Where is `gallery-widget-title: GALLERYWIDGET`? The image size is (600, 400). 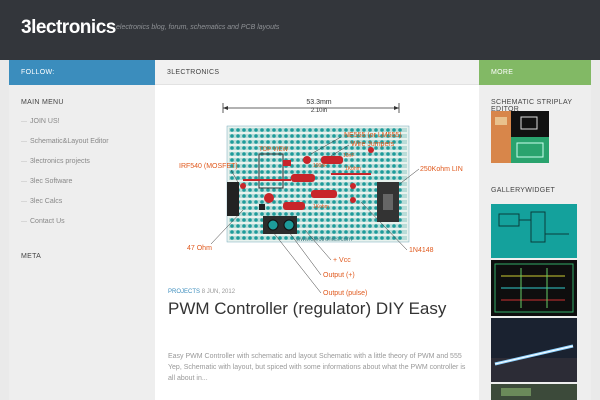
gallery-widget-title: GALLERYWIDGET is located at coordinates (523, 190).